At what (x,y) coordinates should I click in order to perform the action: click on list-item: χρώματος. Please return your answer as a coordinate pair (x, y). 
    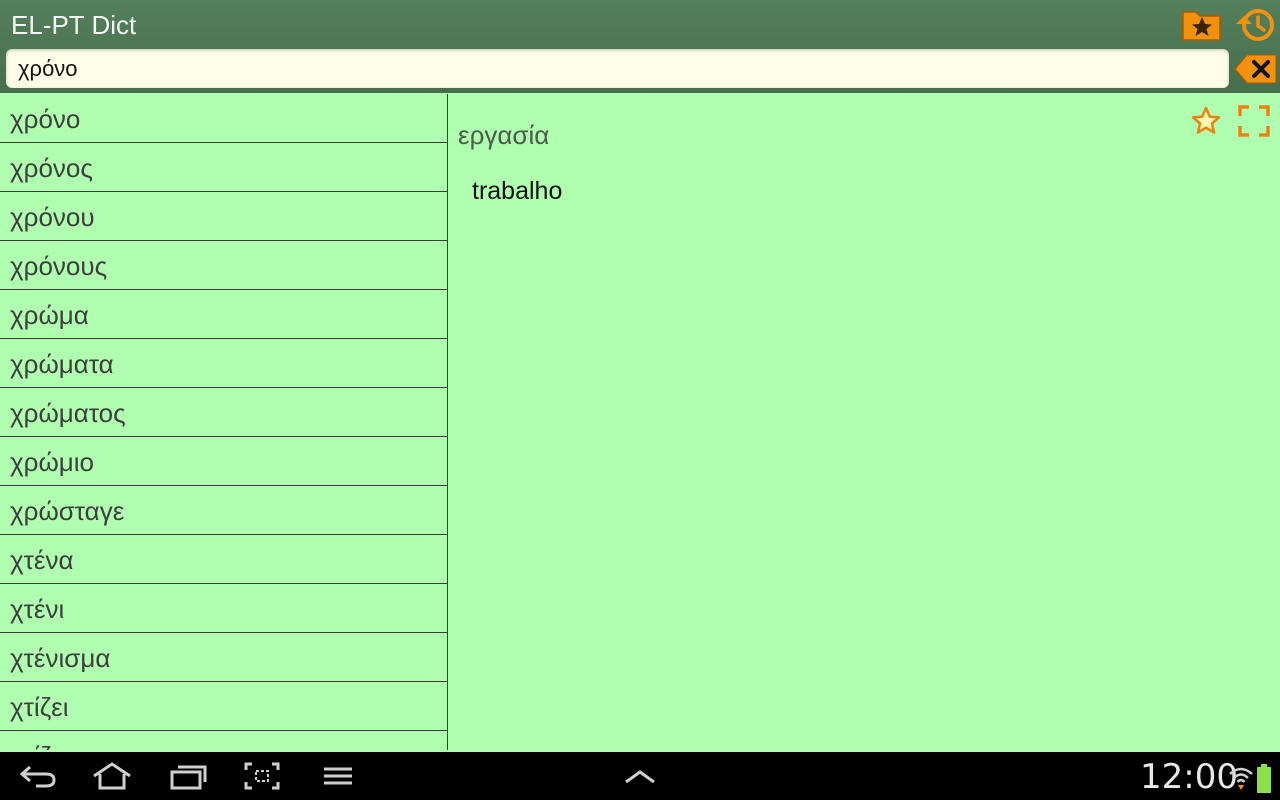
    Looking at the image, I should click on (223, 412).